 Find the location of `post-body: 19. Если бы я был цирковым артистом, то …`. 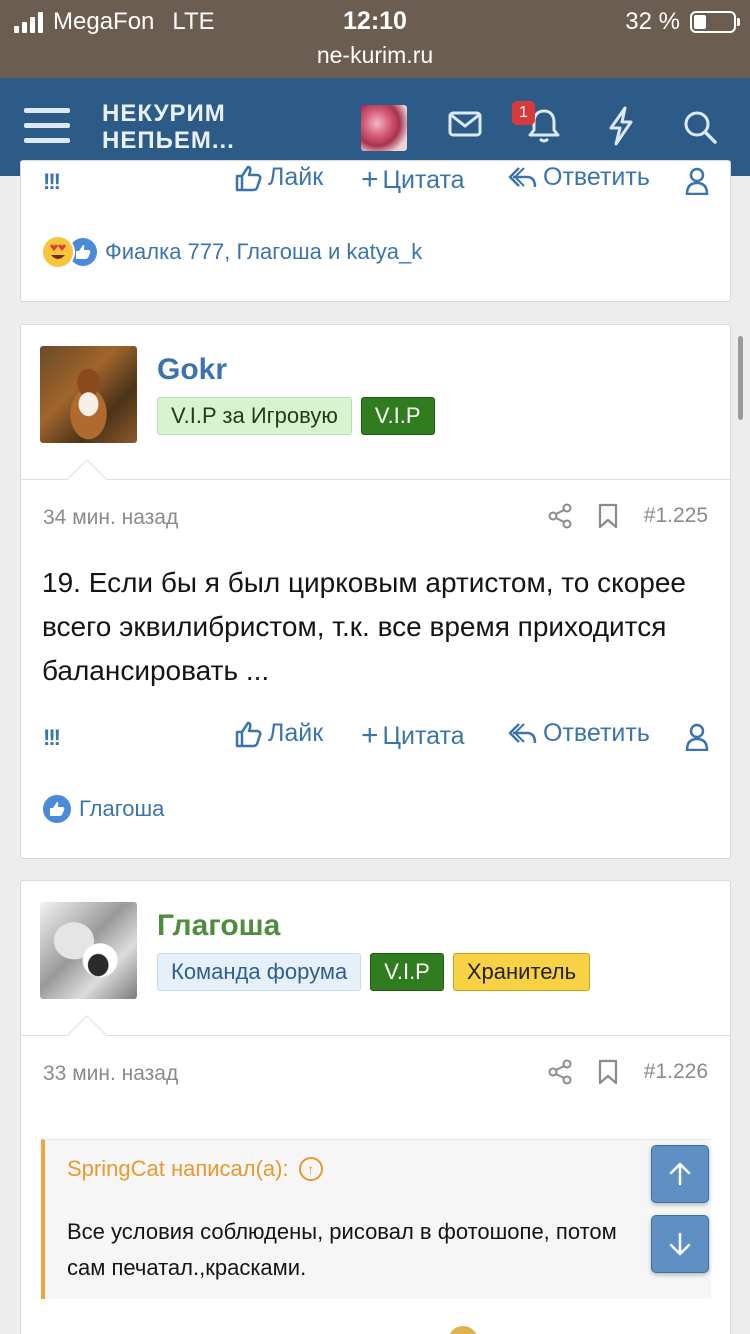

post-body: 19. Если бы я был цирковым артистом, то … is located at coordinates (364, 626).